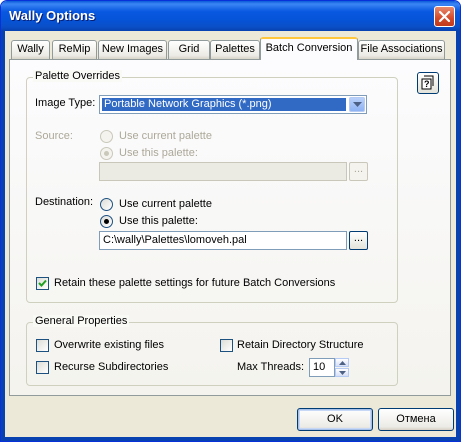 Image resolution: width=461 pixels, height=442 pixels. What do you see at coordinates (3, 236) in the screenshot?
I see `window-frame-left` at bounding box center [3, 236].